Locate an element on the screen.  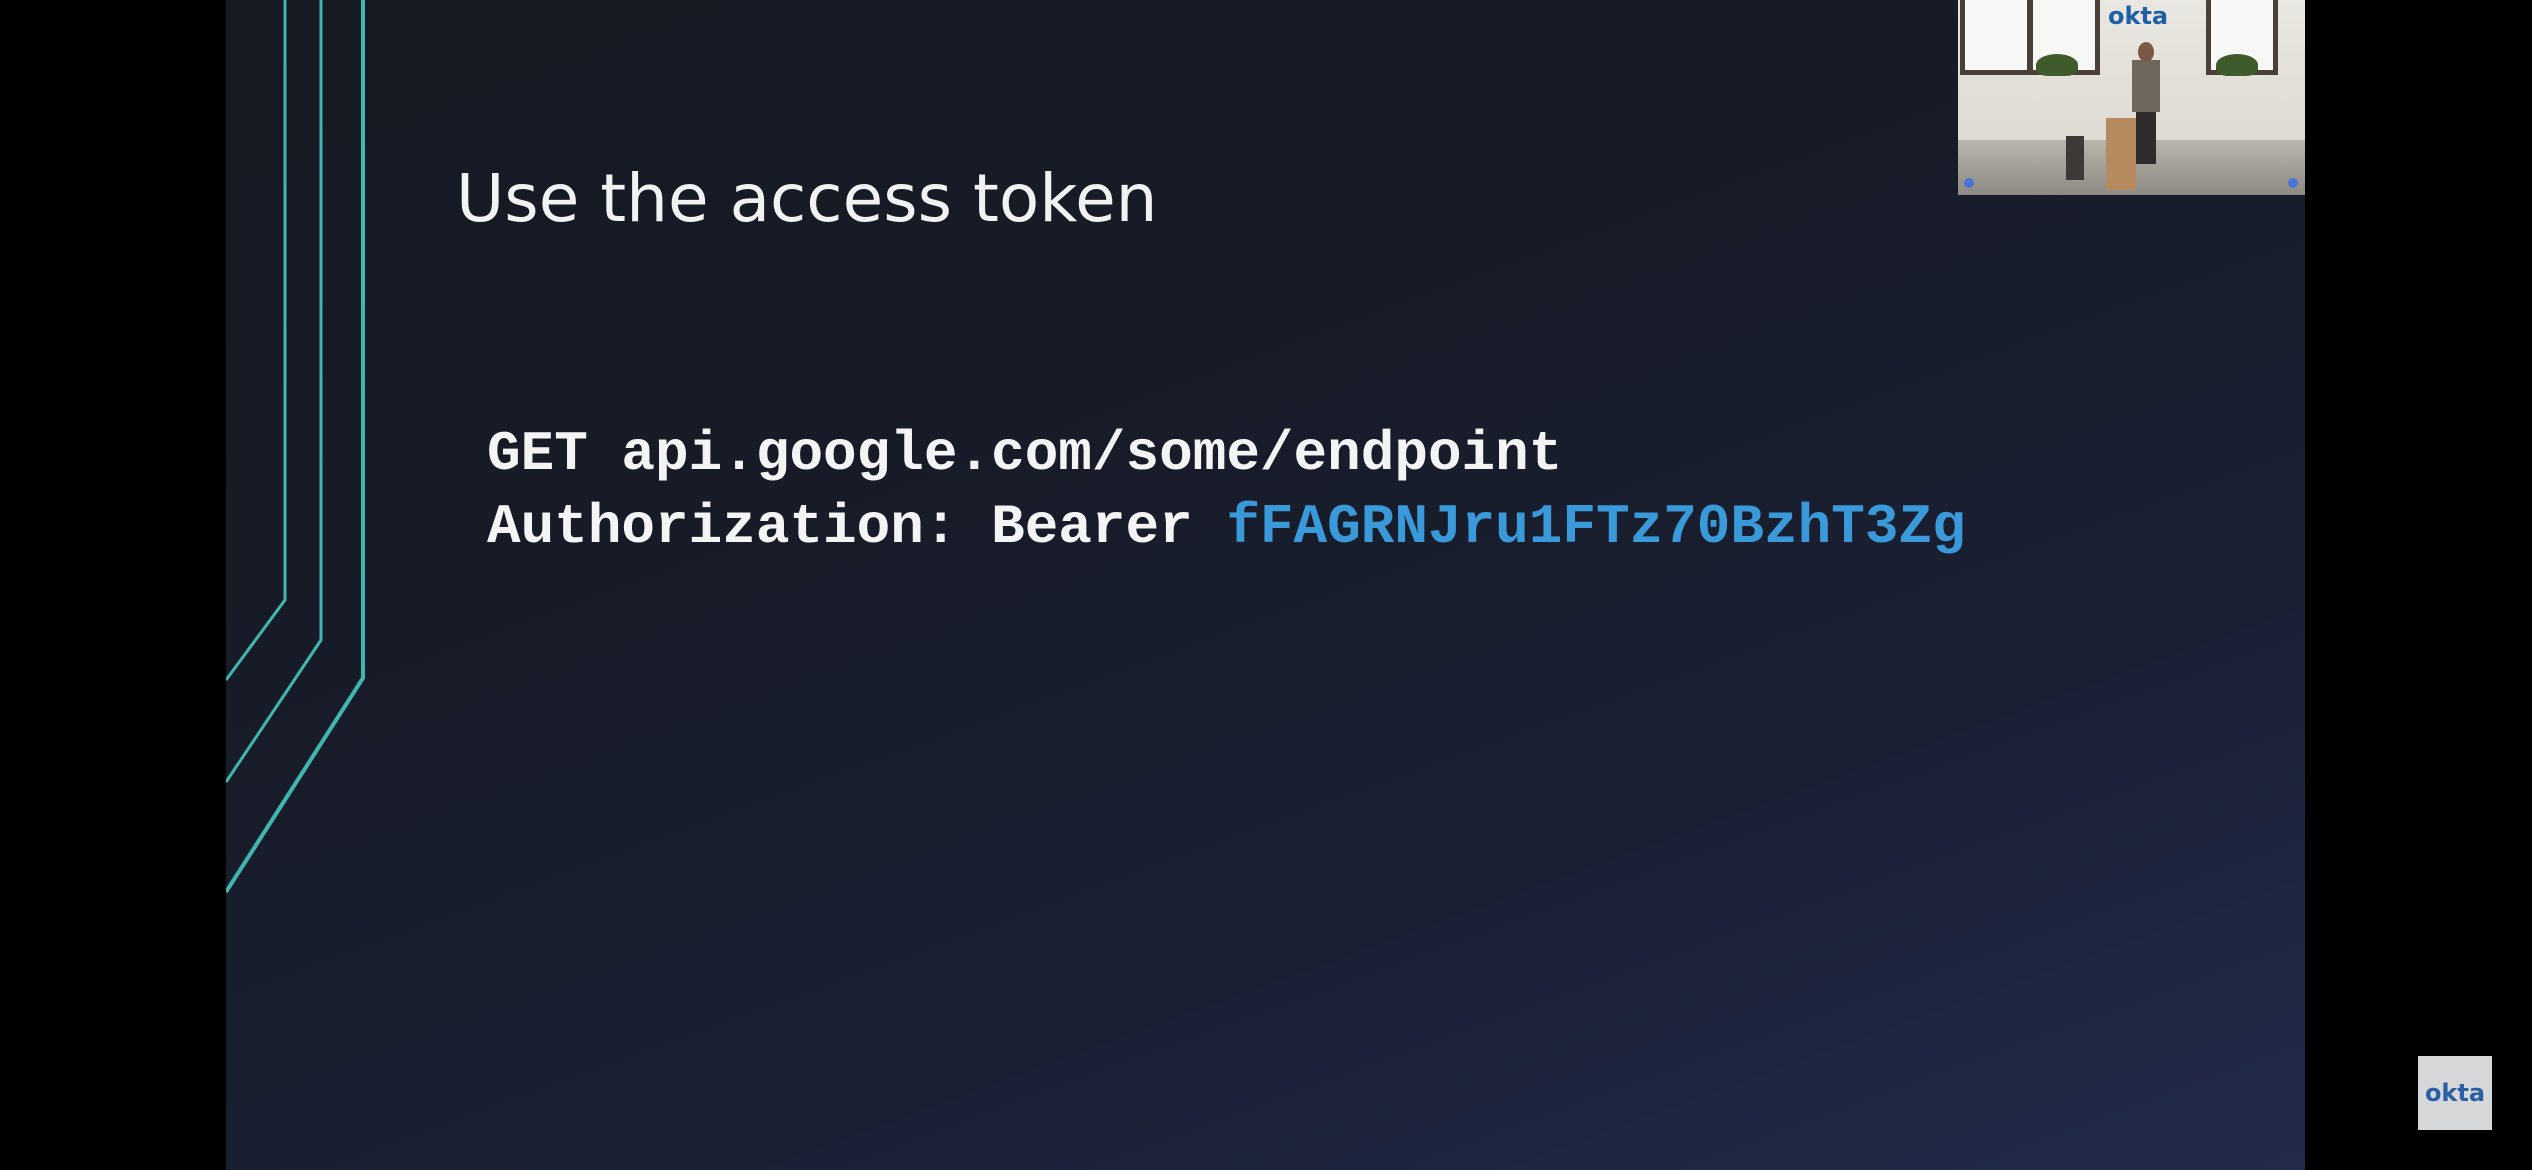
slide-title: Use the access token is located at coordinates (807, 198).